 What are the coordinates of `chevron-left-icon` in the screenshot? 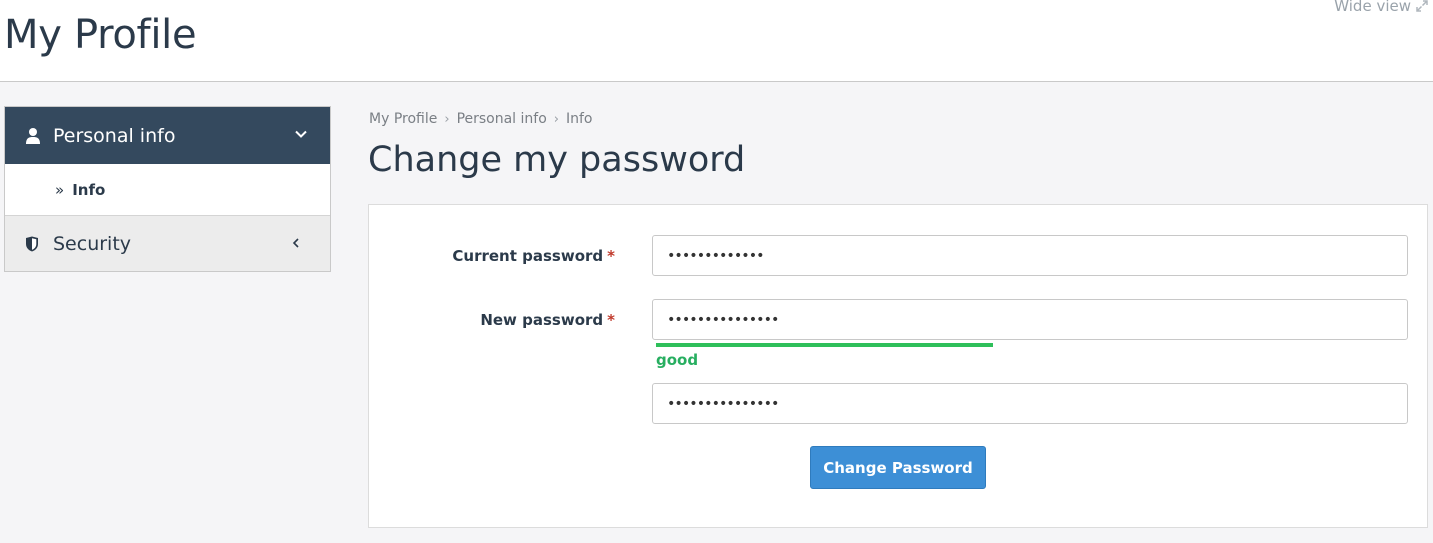 It's located at (295, 243).